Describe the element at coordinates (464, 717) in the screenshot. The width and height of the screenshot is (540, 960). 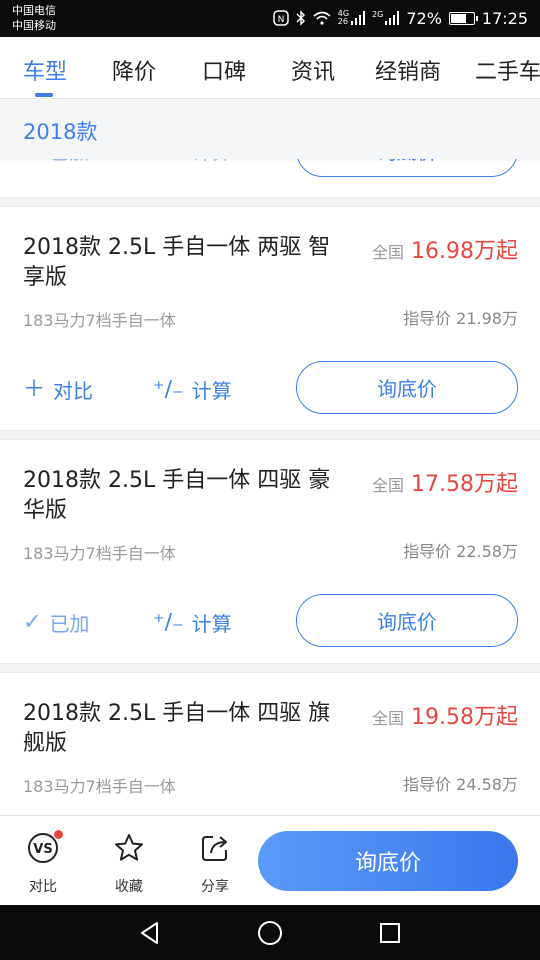
I see `dealer-price: 19.58万起` at that location.